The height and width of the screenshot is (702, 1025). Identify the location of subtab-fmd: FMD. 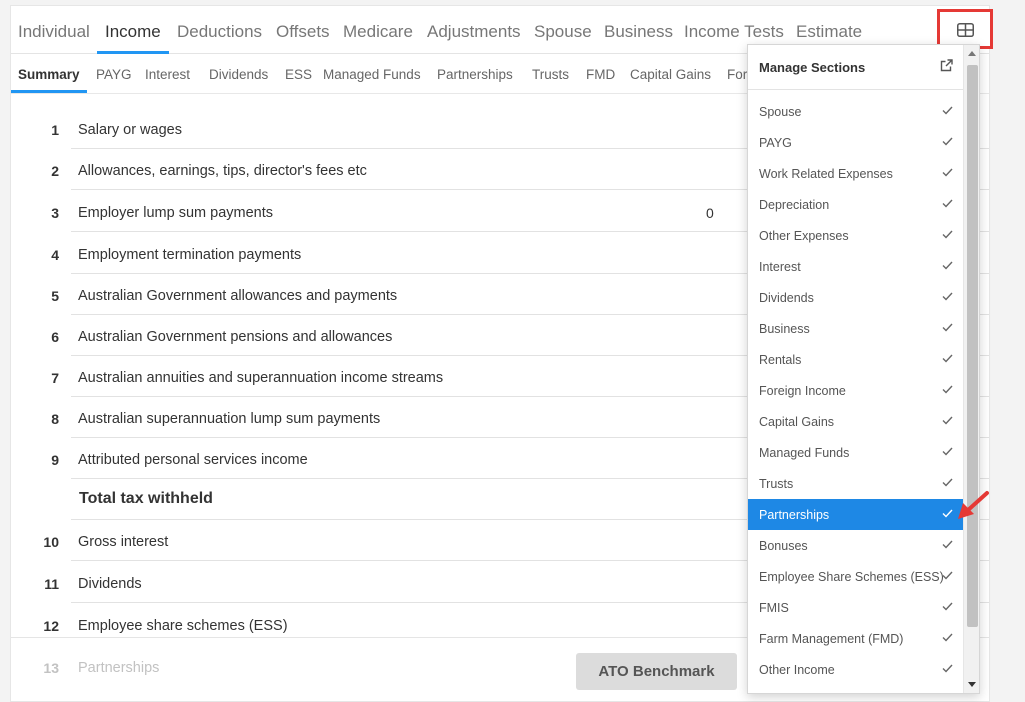
(600, 74).